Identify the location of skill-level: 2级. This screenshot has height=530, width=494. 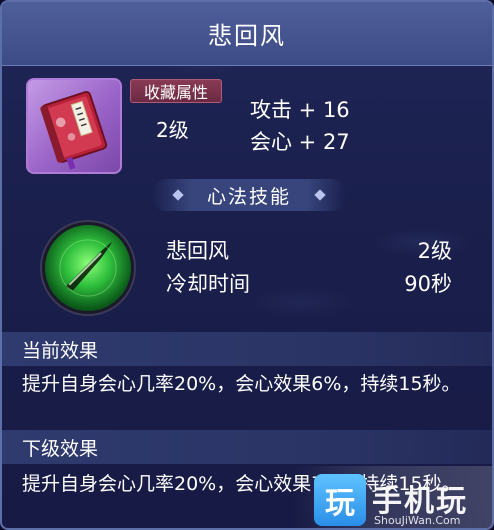
(434, 251).